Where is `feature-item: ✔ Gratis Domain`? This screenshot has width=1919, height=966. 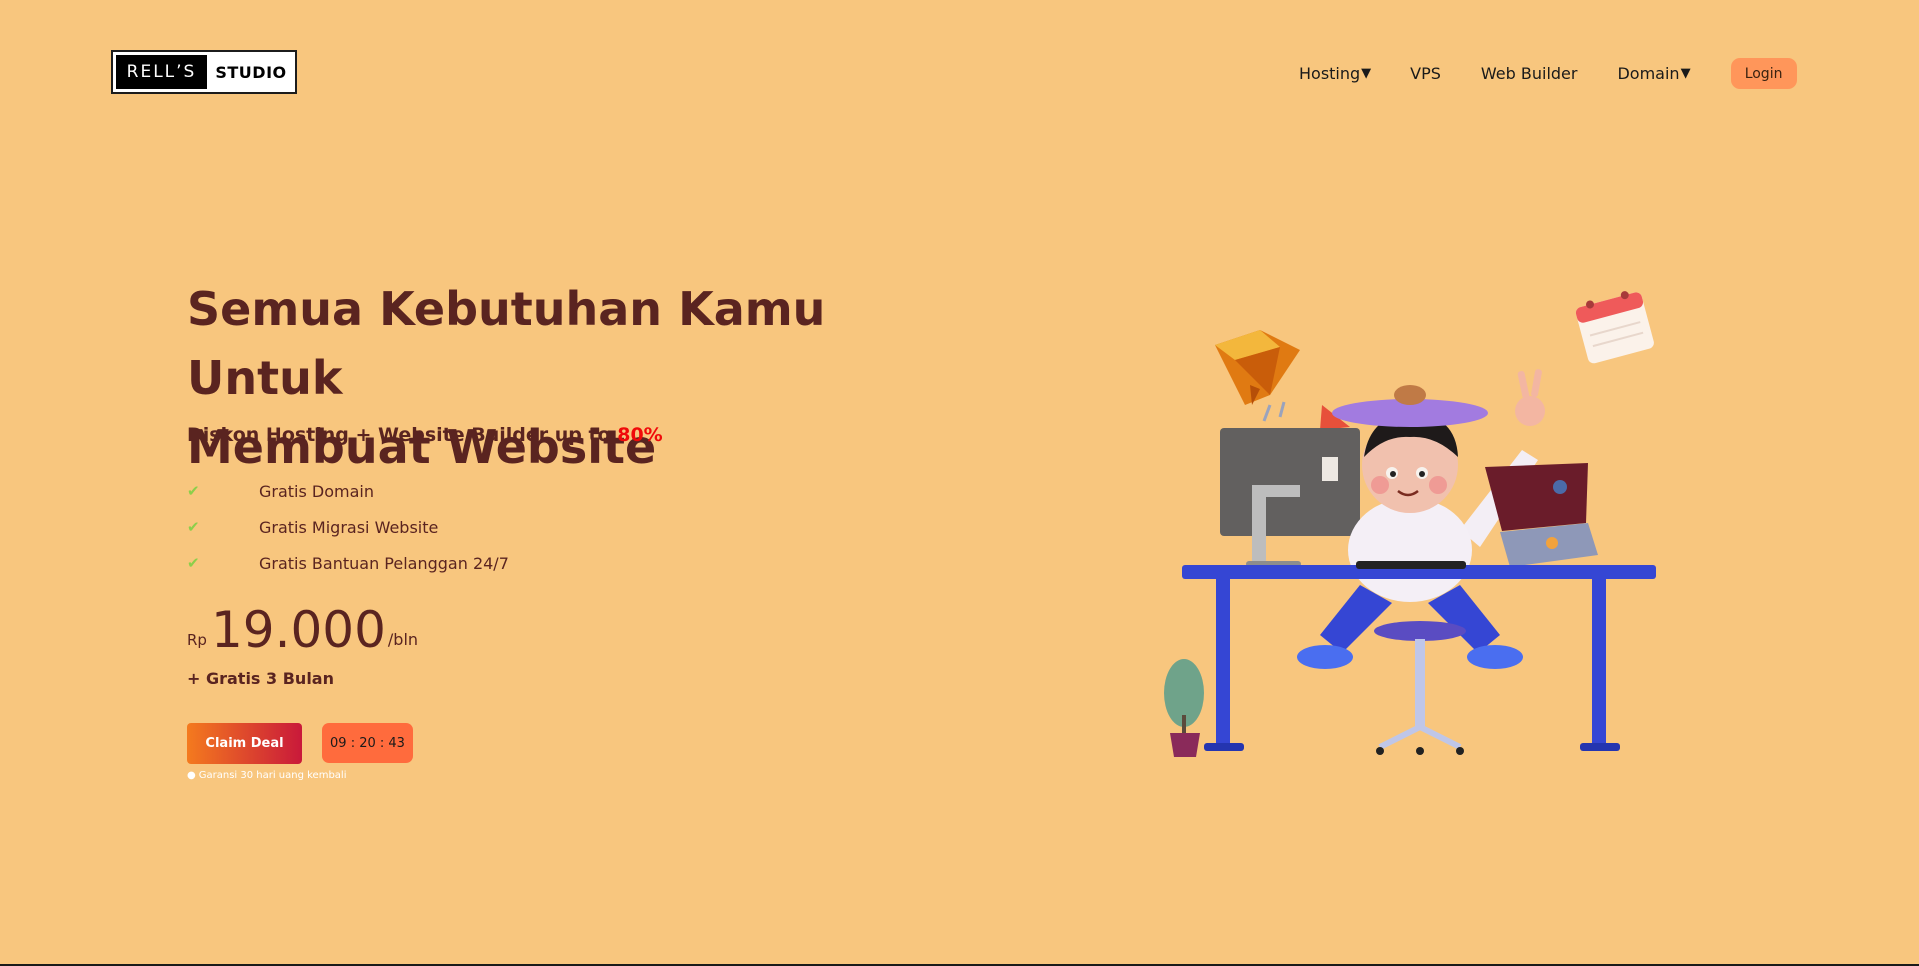 feature-item: ✔ Gratis Domain is located at coordinates (348, 491).